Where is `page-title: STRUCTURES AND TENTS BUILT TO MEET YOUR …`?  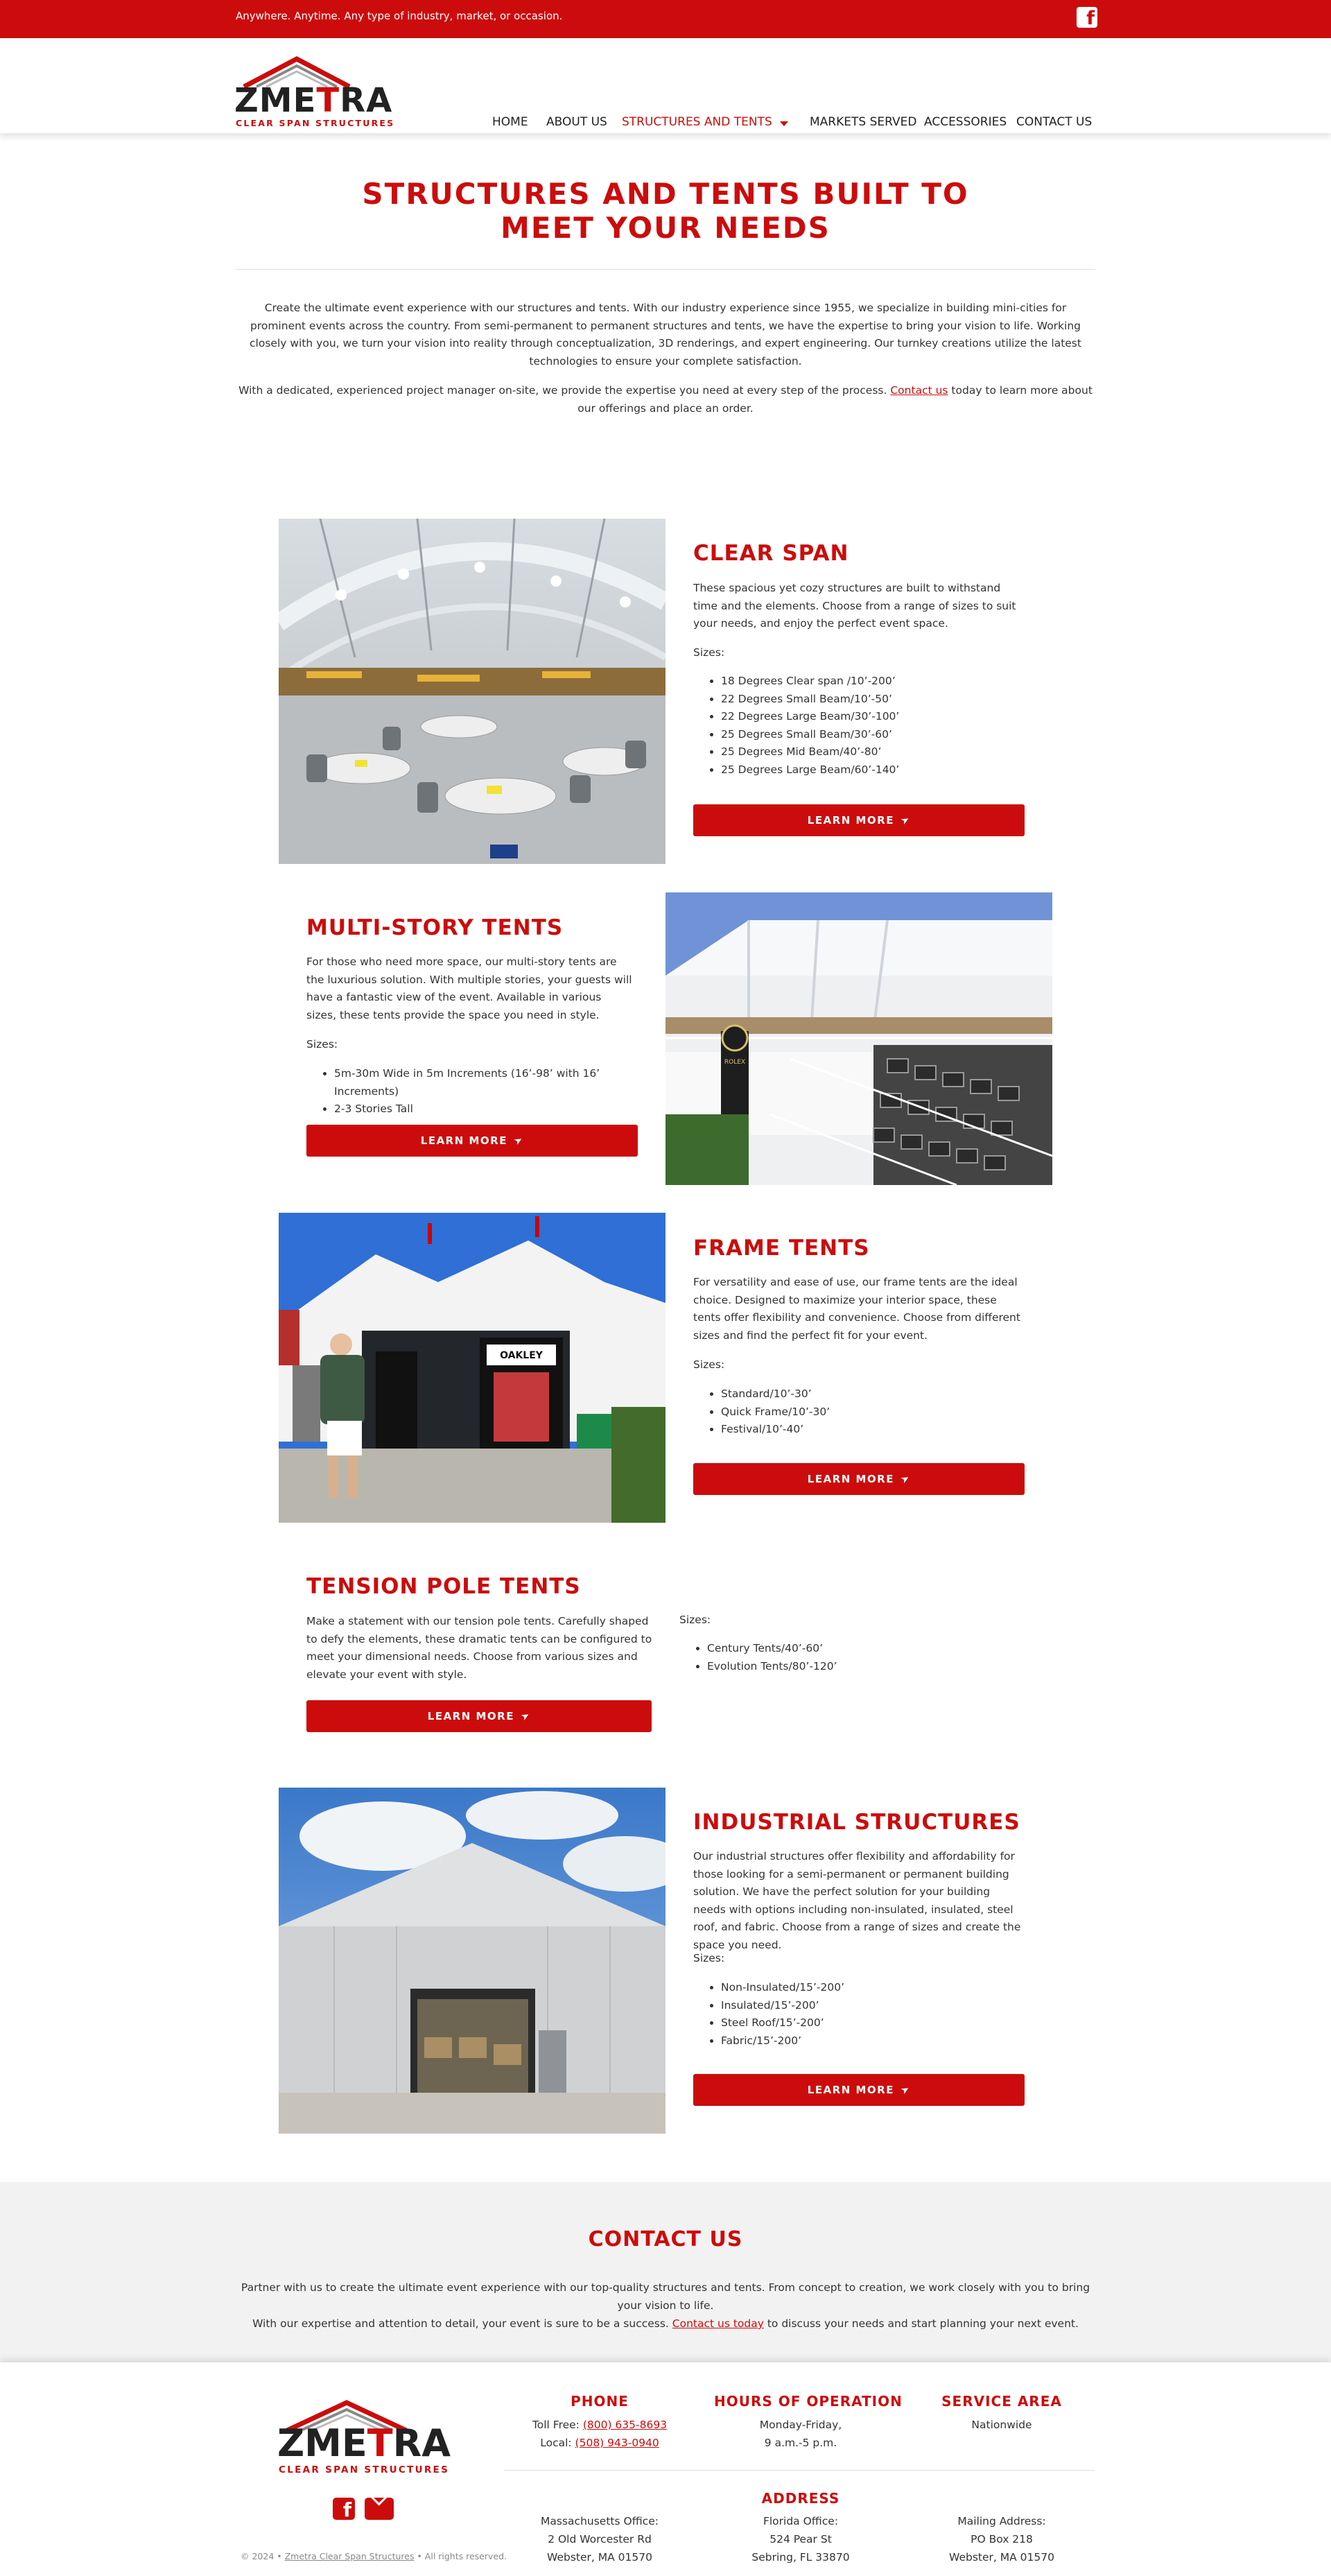 page-title: STRUCTURES AND TENTS BUILT TO MEET YOUR … is located at coordinates (665, 211).